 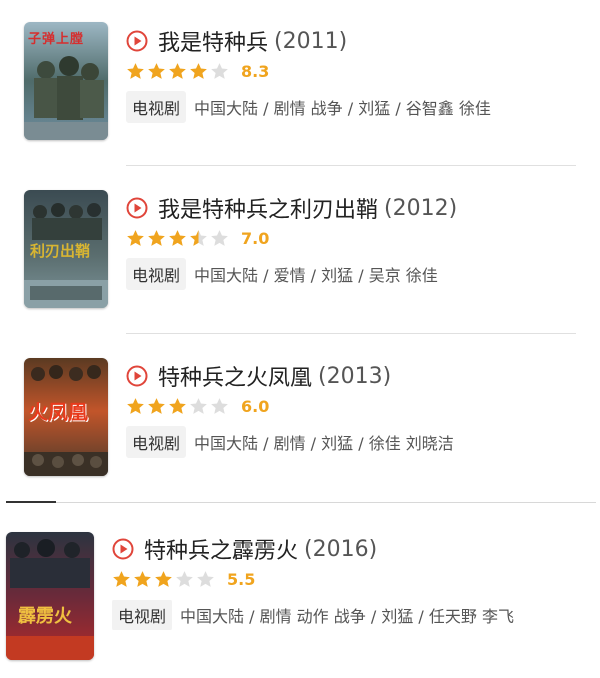 I want to click on rating-score: 8.3, so click(x=255, y=71).